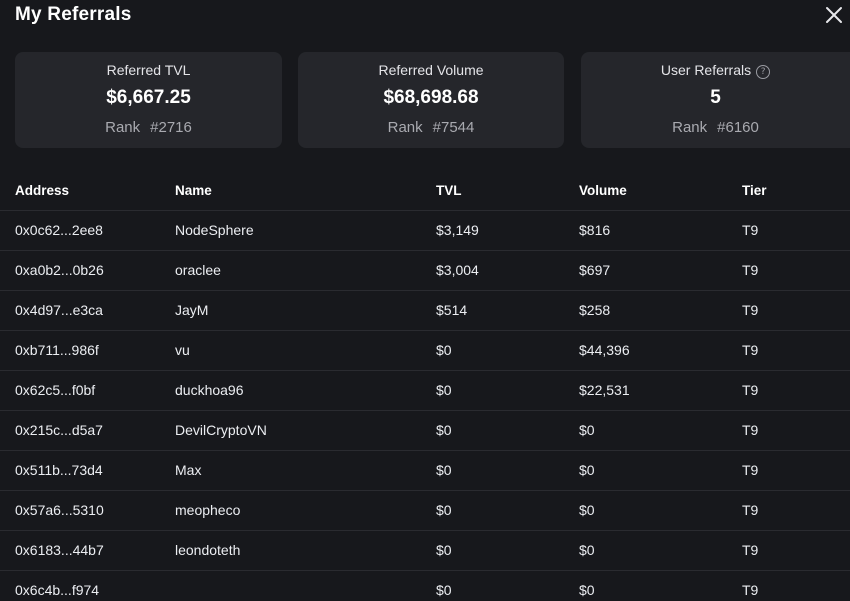 Image resolution: width=850 pixels, height=601 pixels. I want to click on stat-label: Referred TVL, so click(148, 70).